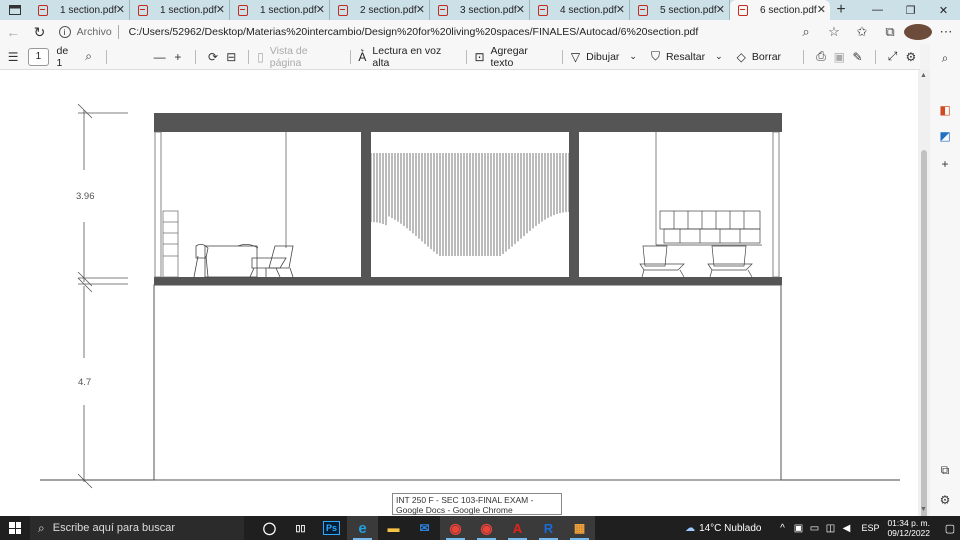 The image size is (960, 540). I want to click on start-button, so click(15, 528).